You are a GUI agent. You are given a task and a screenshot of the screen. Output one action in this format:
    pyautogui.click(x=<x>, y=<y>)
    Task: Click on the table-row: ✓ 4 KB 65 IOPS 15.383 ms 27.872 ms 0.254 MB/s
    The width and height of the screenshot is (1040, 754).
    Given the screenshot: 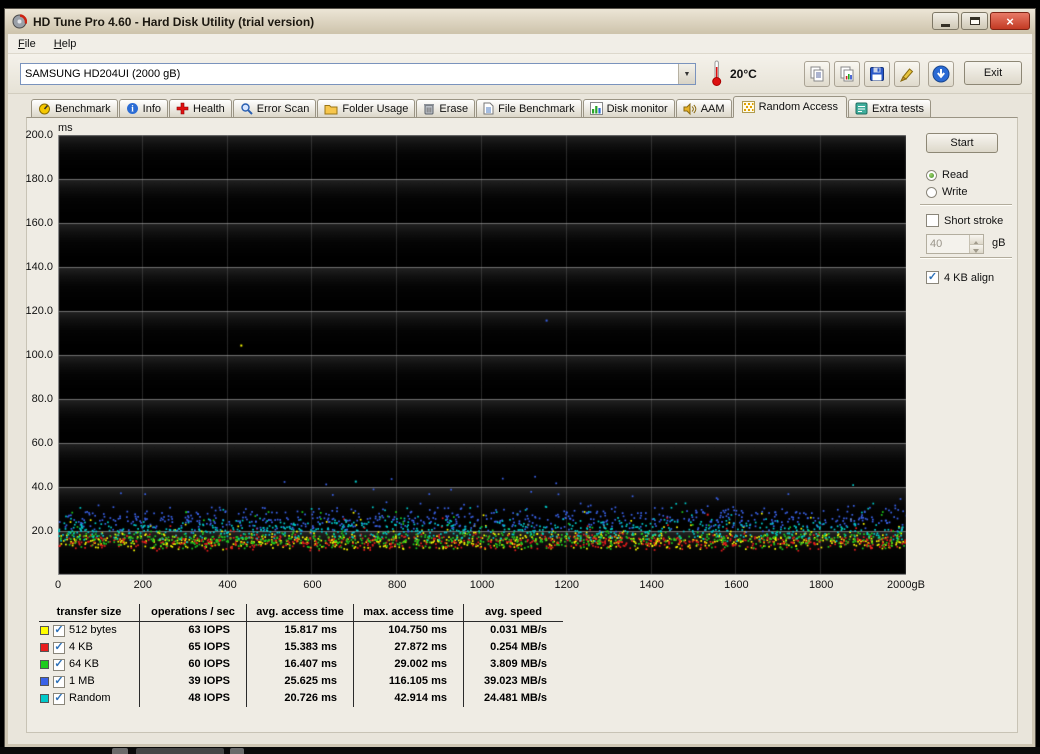 What is the action you would take?
    pyautogui.click(x=301, y=647)
    